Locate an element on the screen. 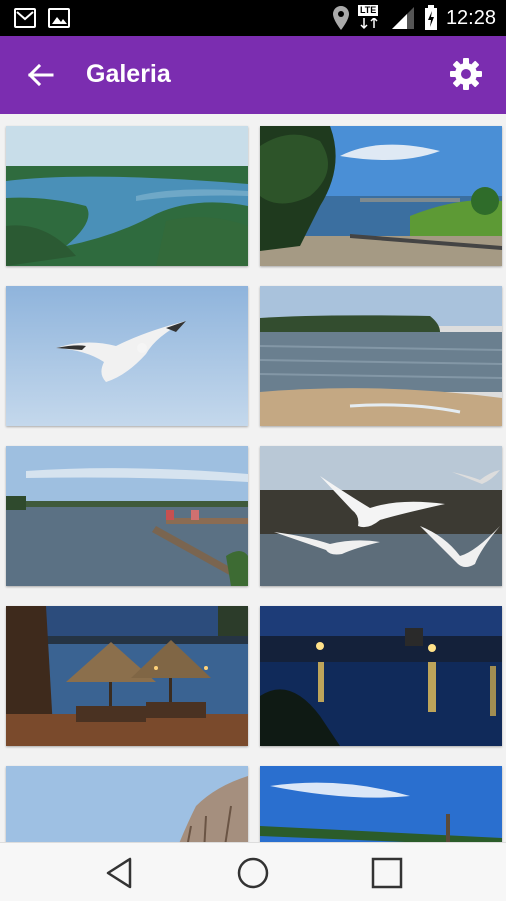  photo-evening-terrace-umbrellas is located at coordinates (127, 676).